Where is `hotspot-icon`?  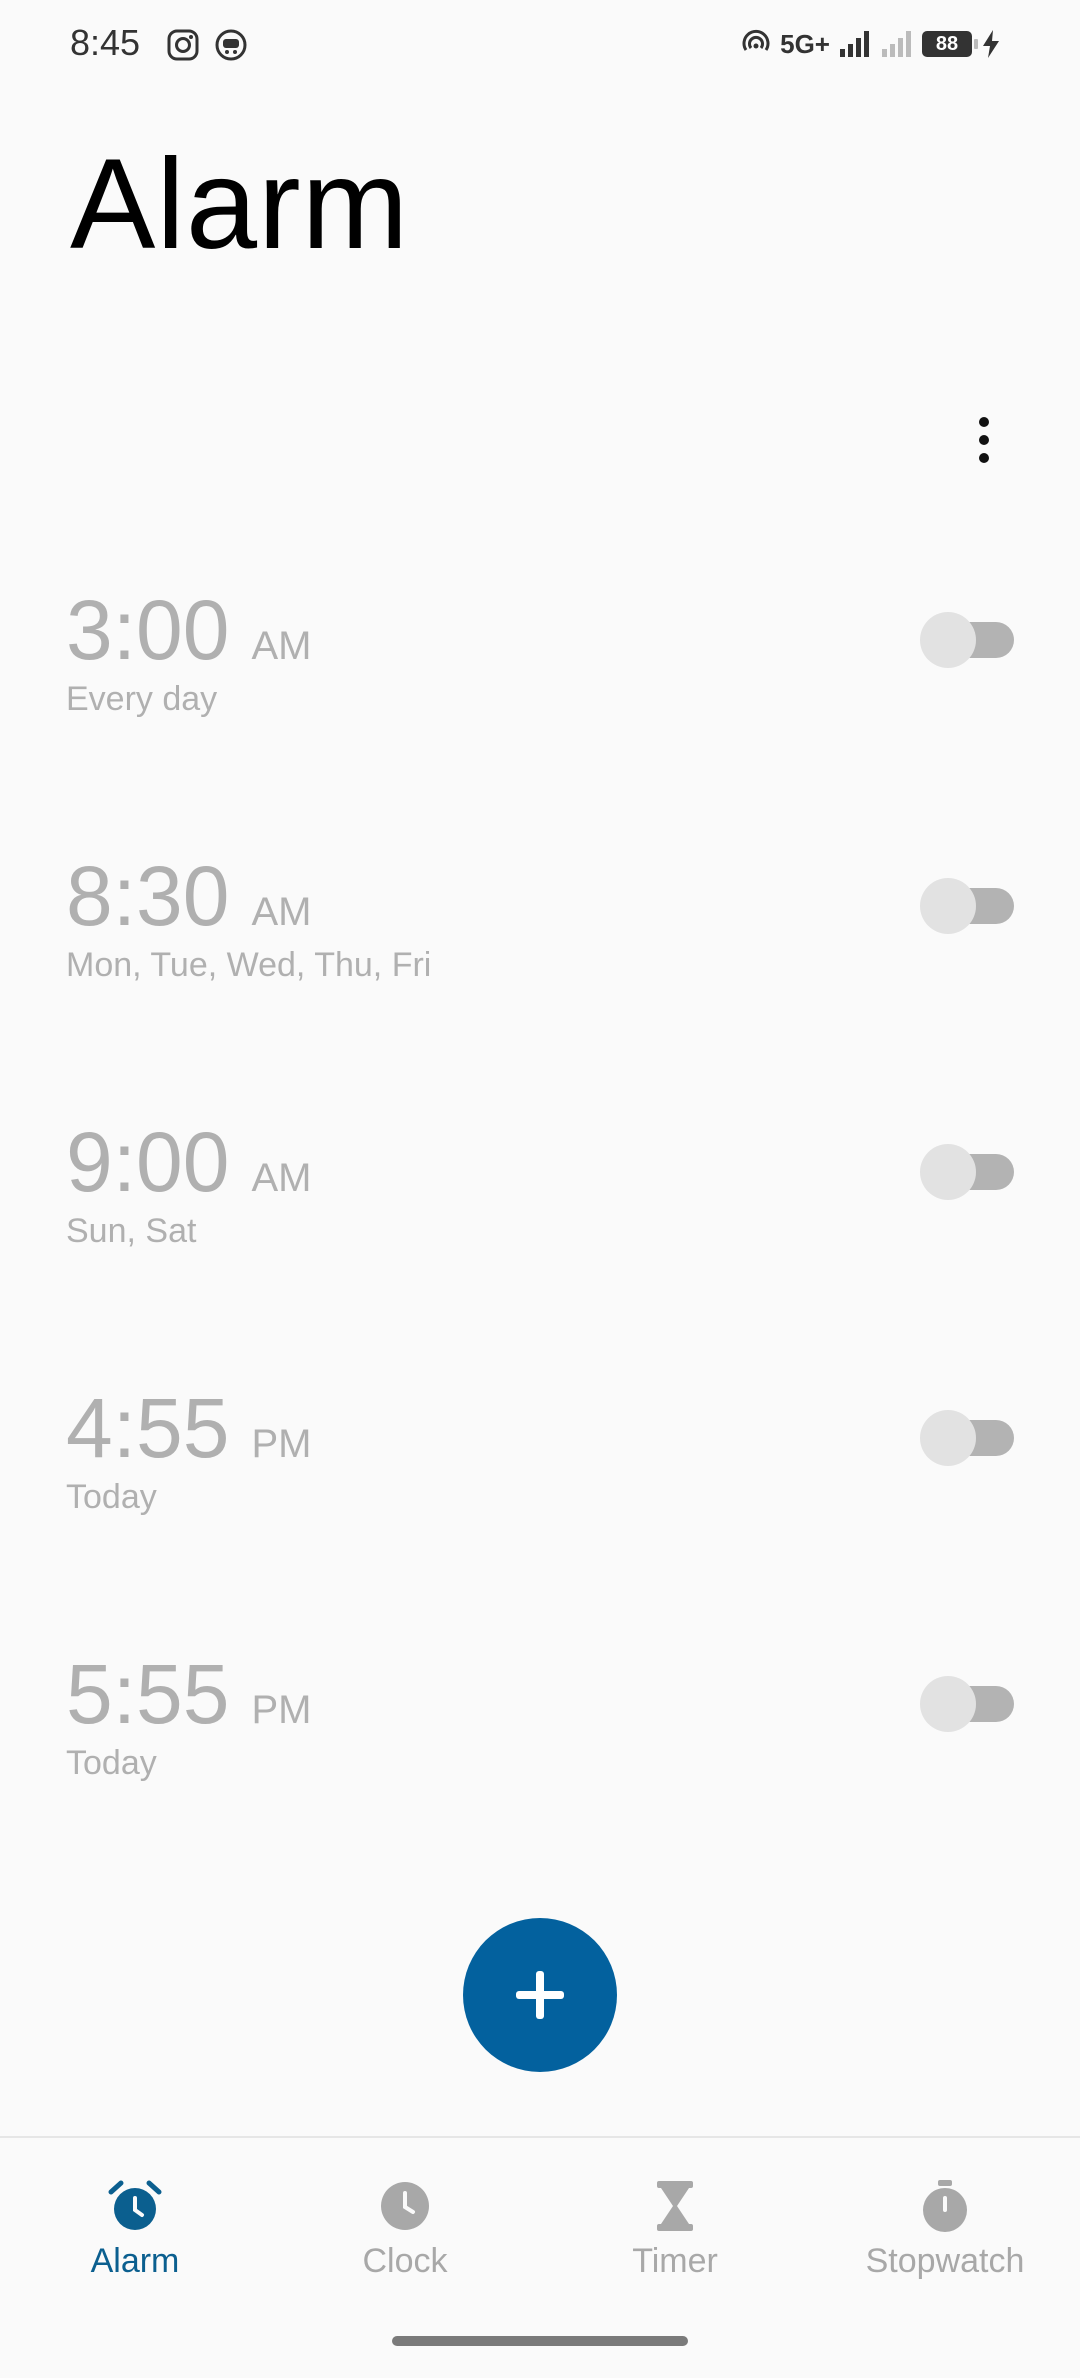 hotspot-icon is located at coordinates (756, 40).